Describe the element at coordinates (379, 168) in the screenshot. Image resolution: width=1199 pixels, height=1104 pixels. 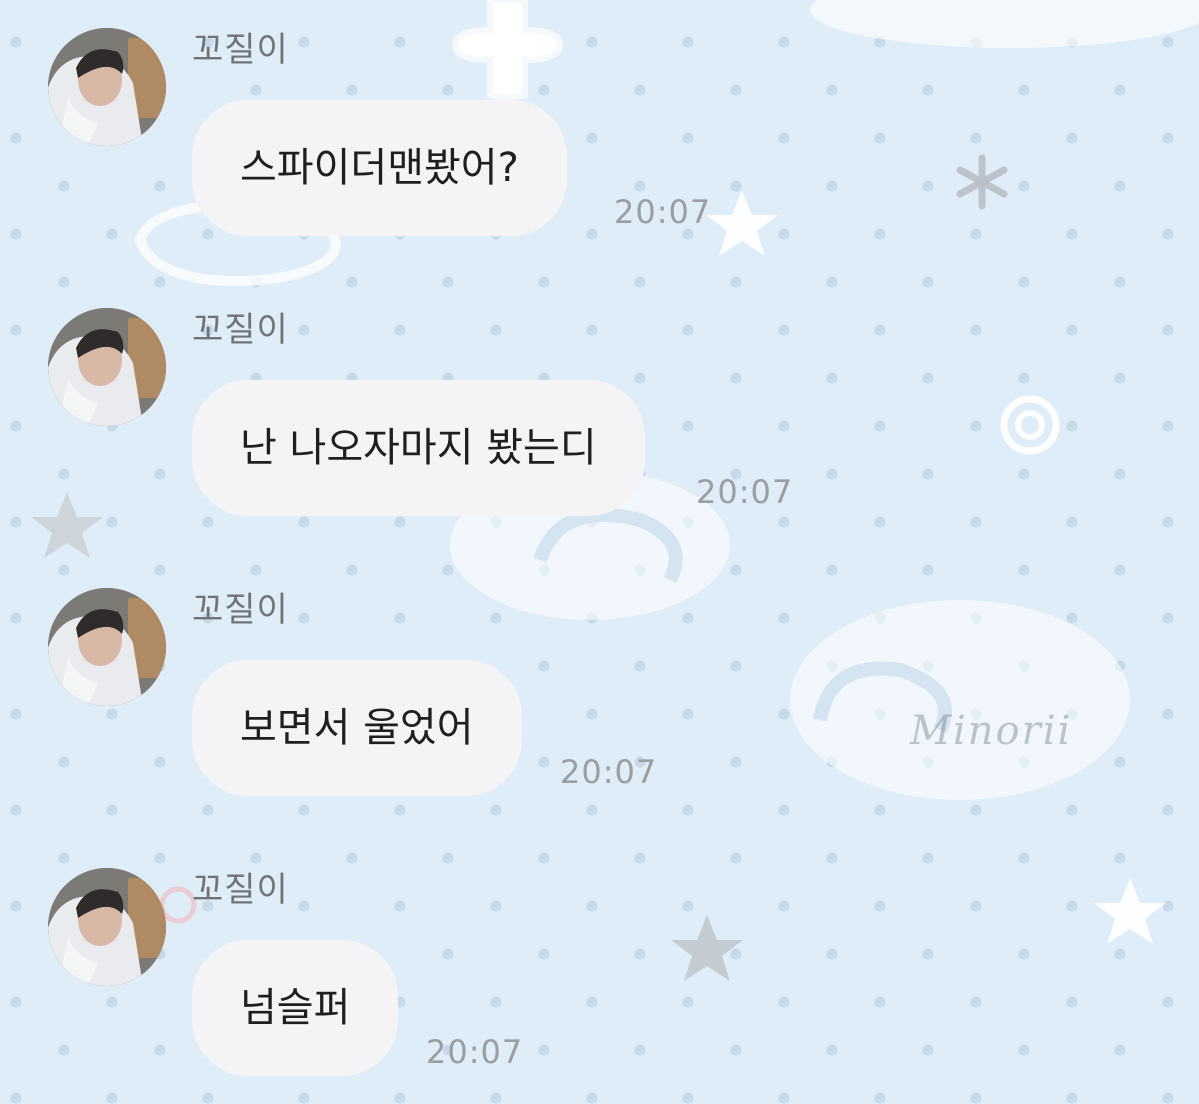
I see `message-bubble: 스파이더맨봤어?` at that location.